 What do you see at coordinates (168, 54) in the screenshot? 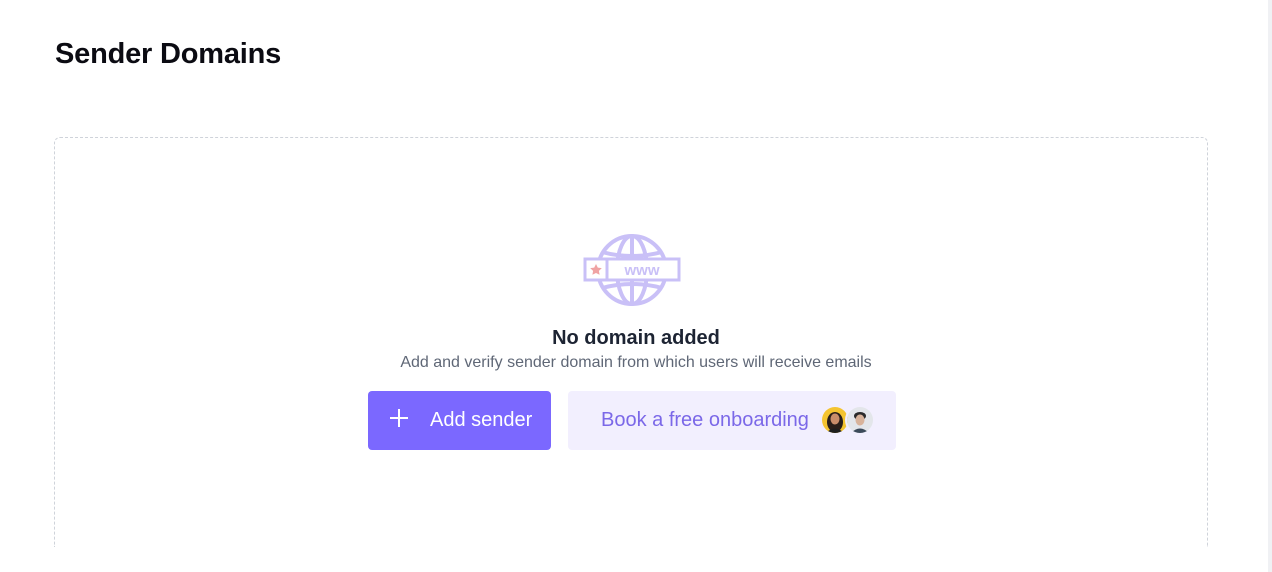
I see `page-title: Sender Domains` at bounding box center [168, 54].